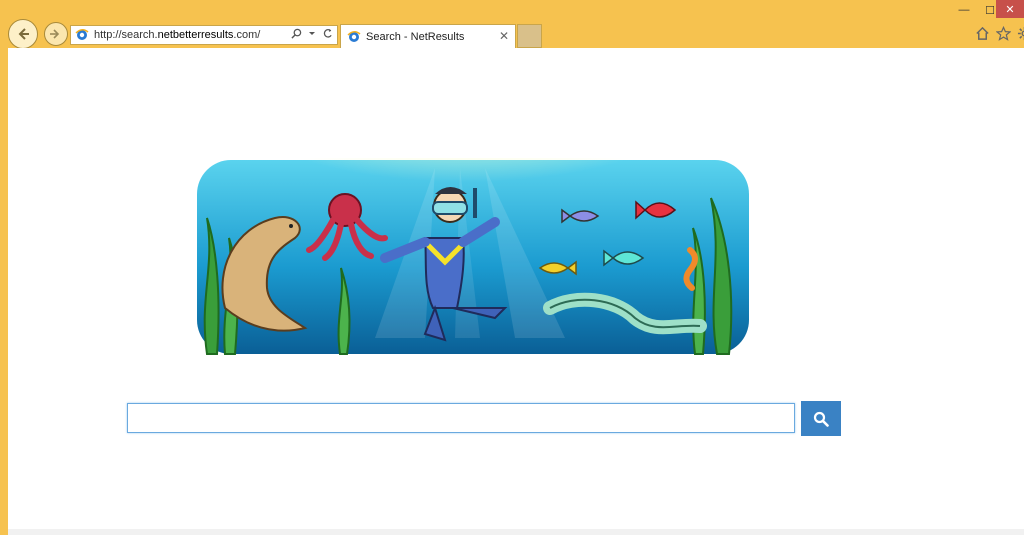  I want to click on minimize-button: —, so click(964, 10).